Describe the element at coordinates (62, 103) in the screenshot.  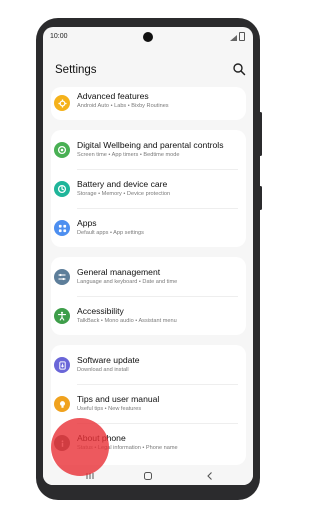
I see `puzzle-icon` at that location.